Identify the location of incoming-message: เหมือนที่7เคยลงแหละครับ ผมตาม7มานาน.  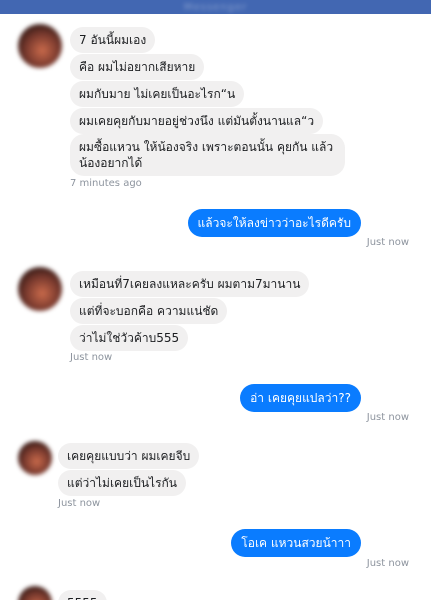
(190, 284).